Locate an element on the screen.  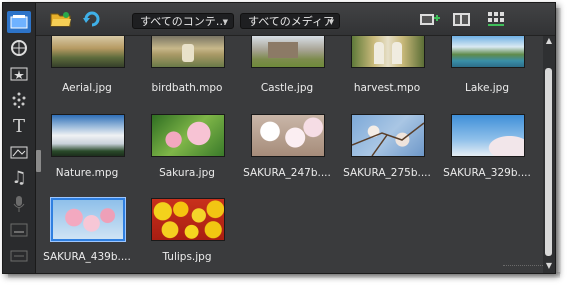
media-library-icon is located at coordinates (19, 22).